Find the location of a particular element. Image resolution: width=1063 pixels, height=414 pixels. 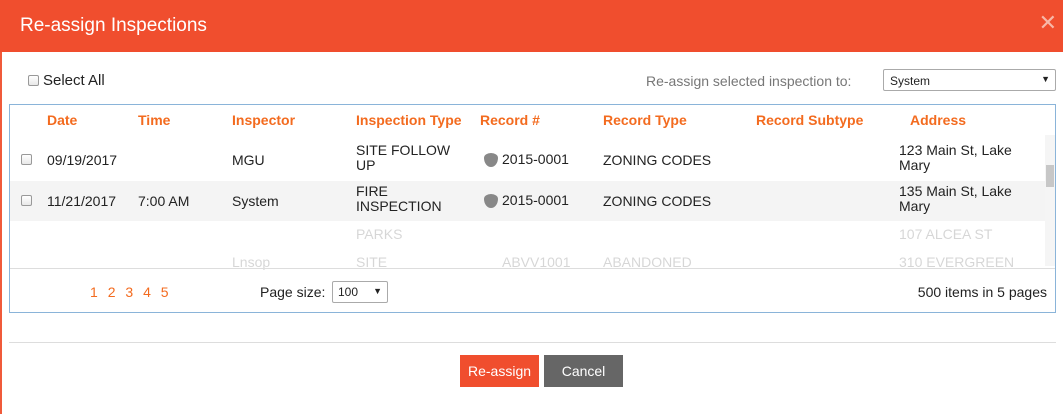

page-link-5: 5 is located at coordinates (165, 292).